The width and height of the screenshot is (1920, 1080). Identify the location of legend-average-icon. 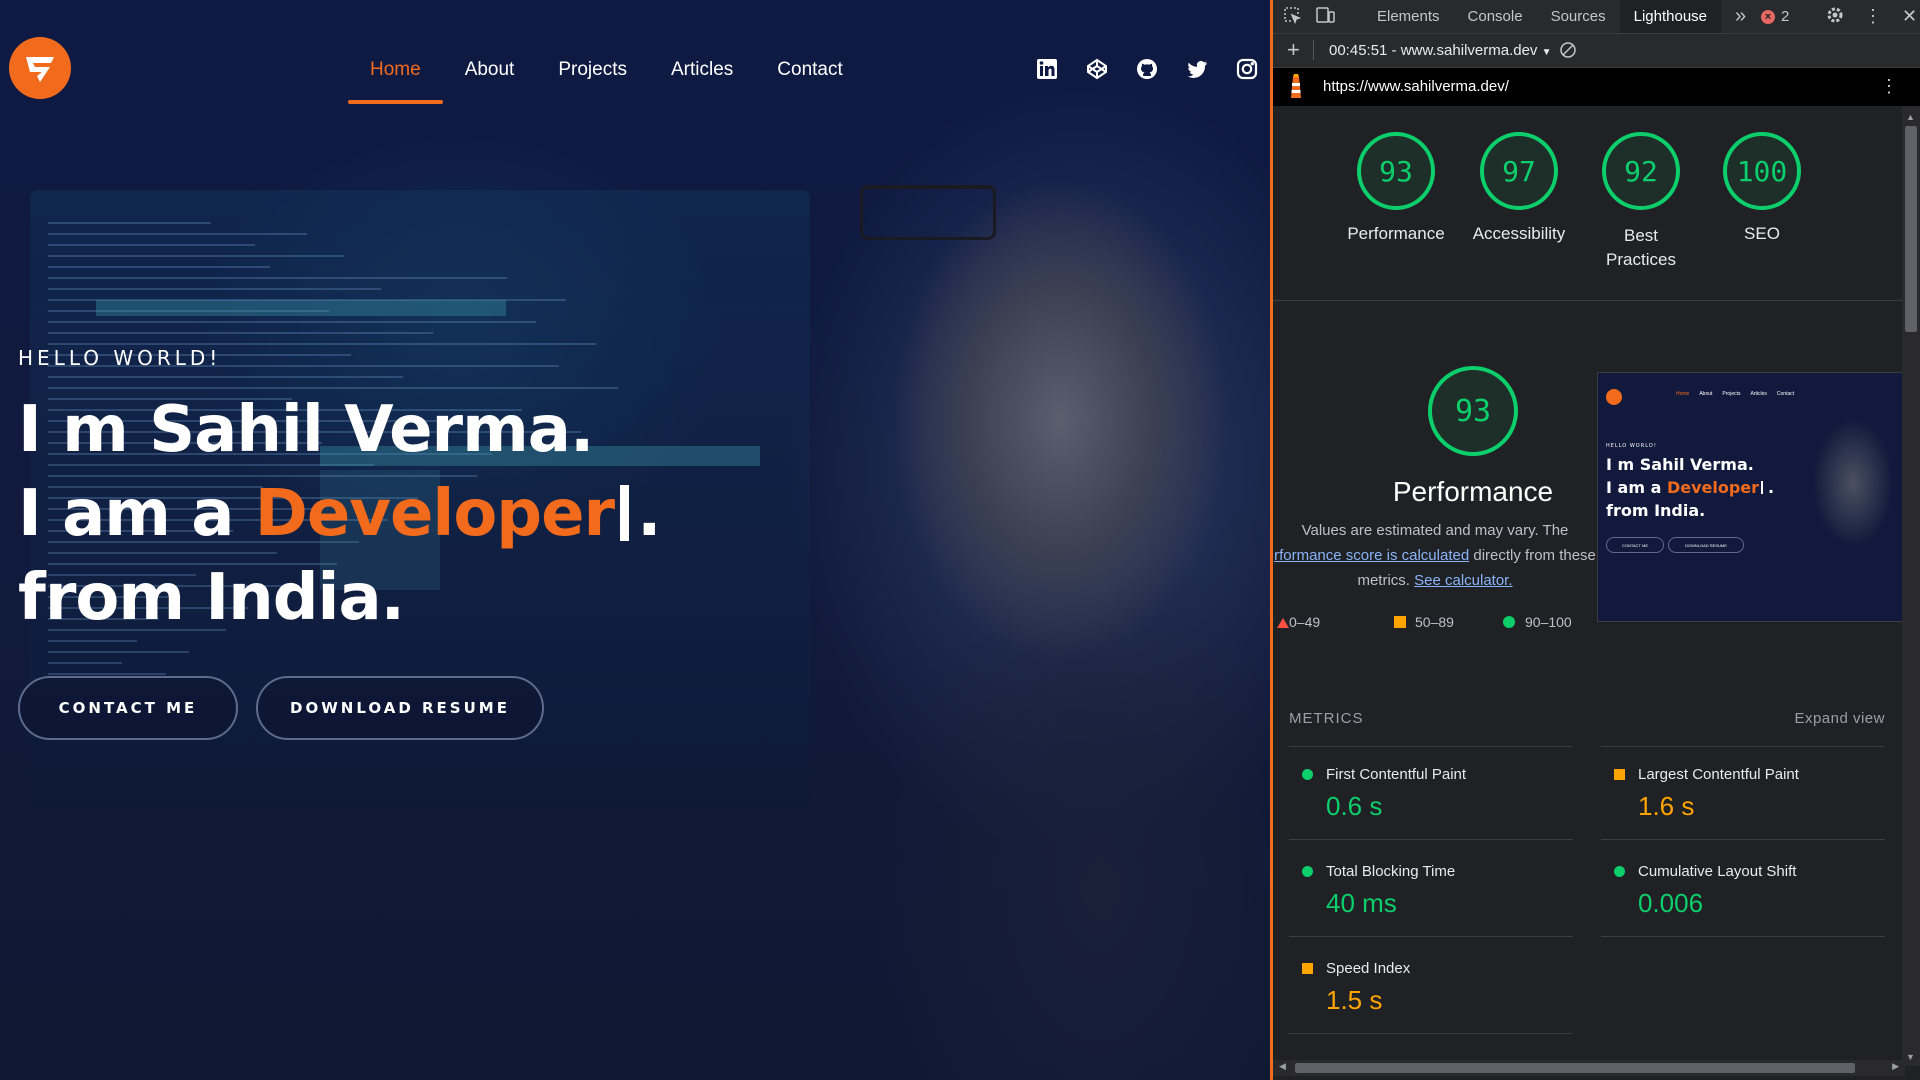
(1400, 622).